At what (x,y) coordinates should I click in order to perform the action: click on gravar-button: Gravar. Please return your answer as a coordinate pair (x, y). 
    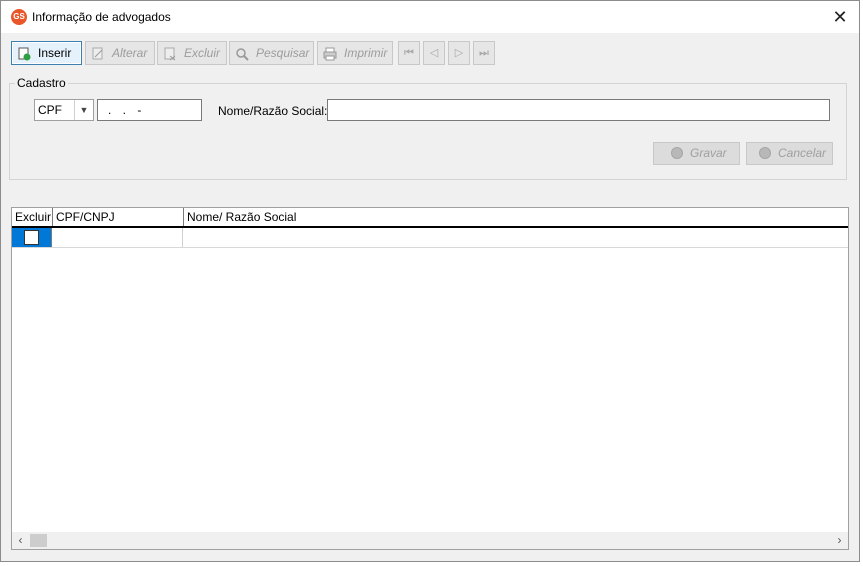
    Looking at the image, I should click on (696, 153).